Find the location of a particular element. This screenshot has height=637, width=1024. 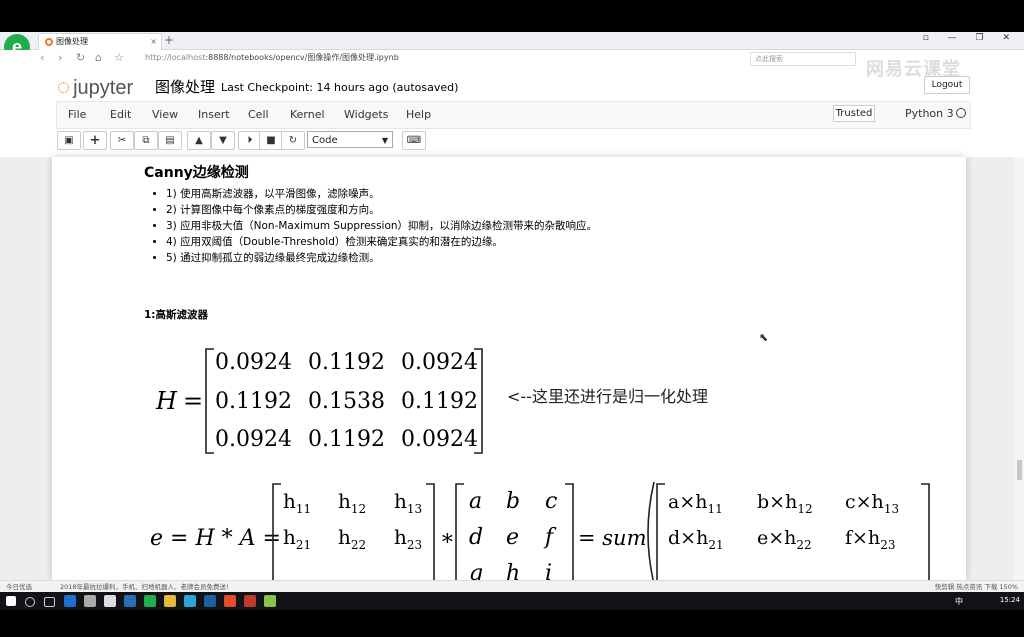

scrollbar is located at coordinates (1019, 368).